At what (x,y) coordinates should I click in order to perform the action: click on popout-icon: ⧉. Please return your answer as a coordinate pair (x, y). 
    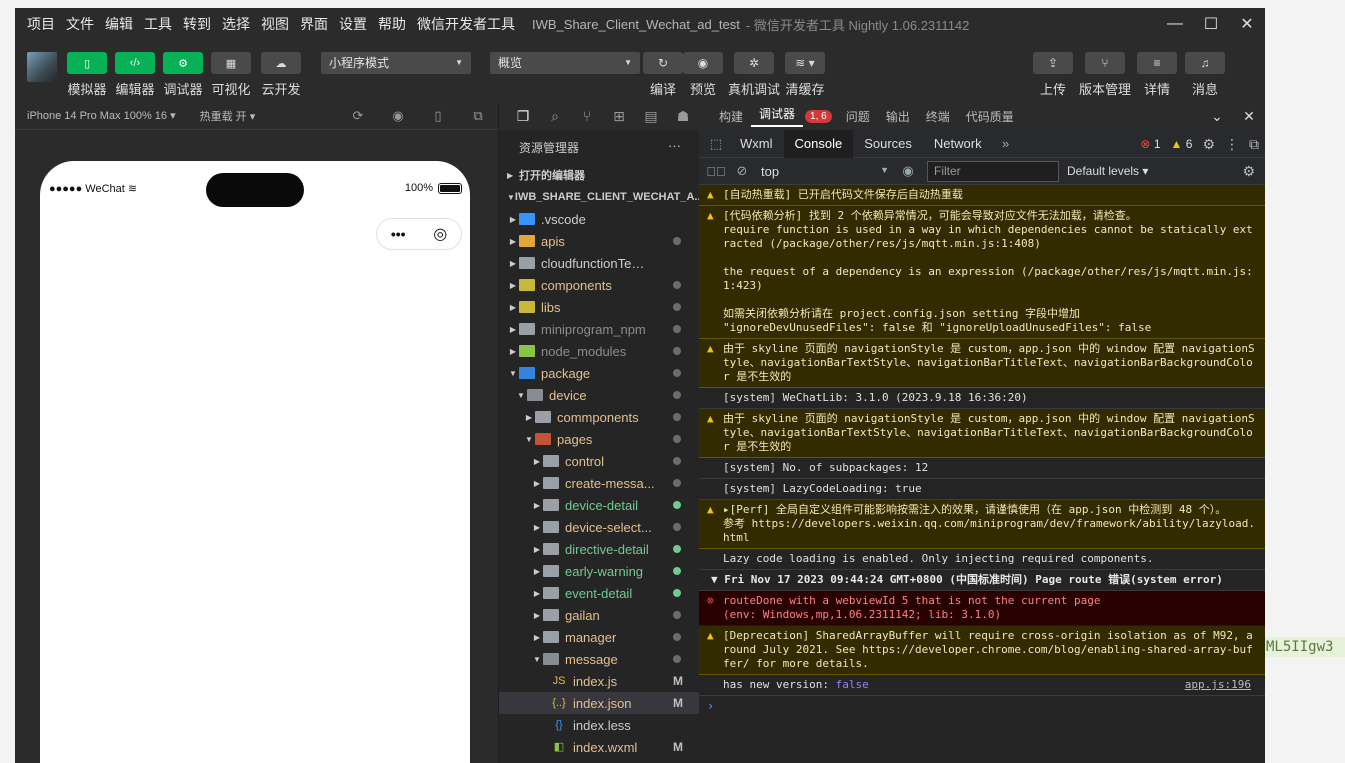
    Looking at the image, I should click on (478, 116).